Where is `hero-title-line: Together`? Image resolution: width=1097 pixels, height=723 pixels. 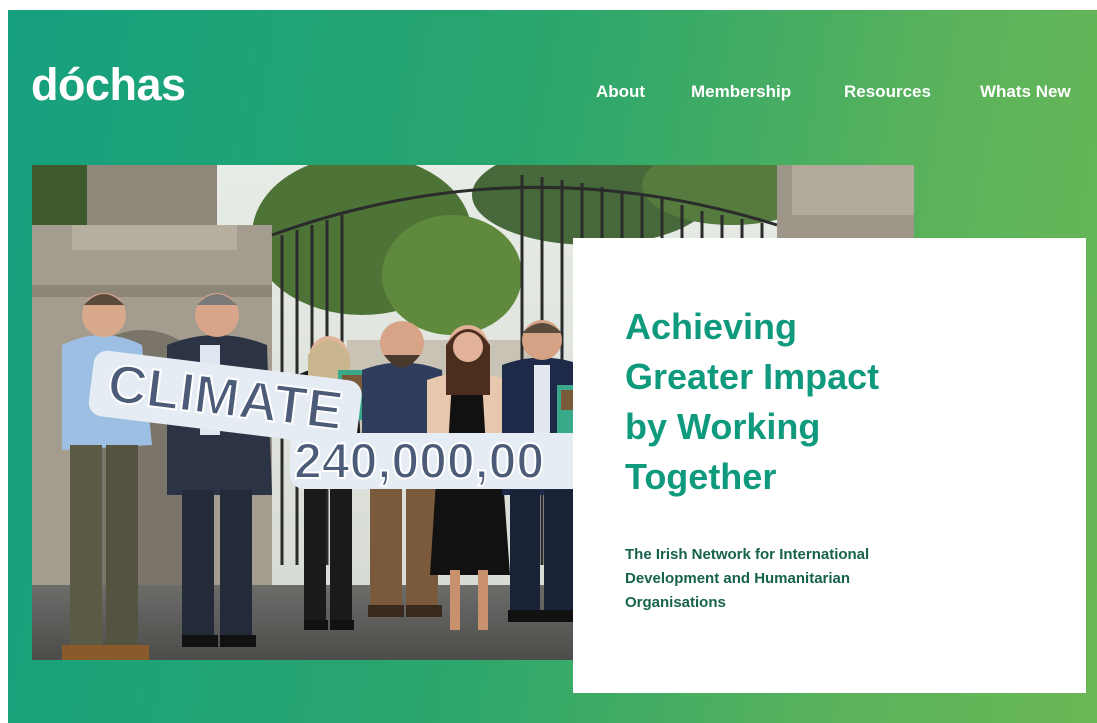 hero-title-line: Together is located at coordinates (701, 476).